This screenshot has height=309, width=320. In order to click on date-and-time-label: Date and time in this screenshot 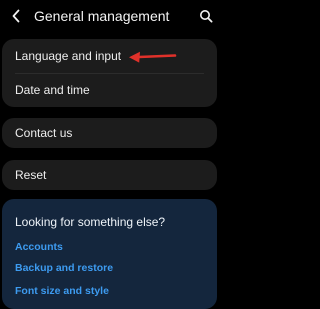, I will do `click(52, 90)`.